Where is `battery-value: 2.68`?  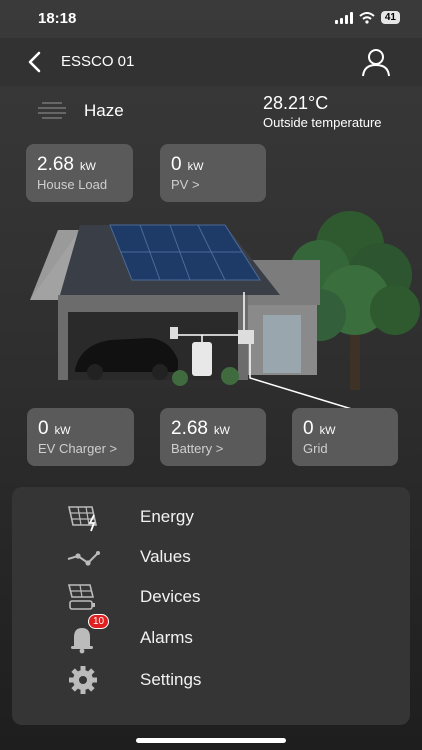 battery-value: 2.68 is located at coordinates (189, 428).